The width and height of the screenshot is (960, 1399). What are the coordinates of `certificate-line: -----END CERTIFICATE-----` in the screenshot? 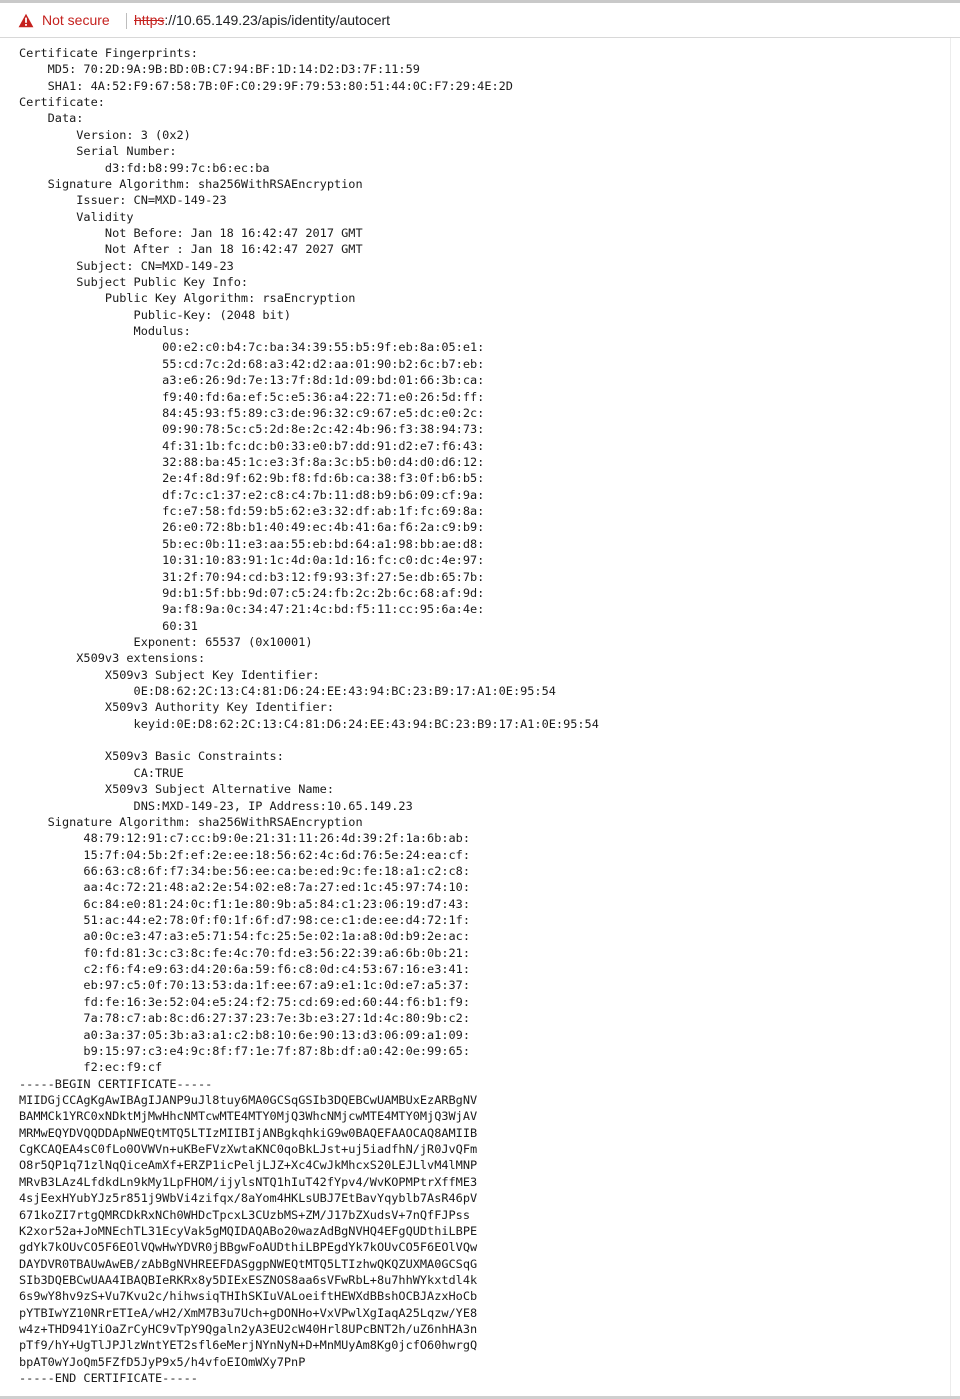 It's located at (108, 1378).